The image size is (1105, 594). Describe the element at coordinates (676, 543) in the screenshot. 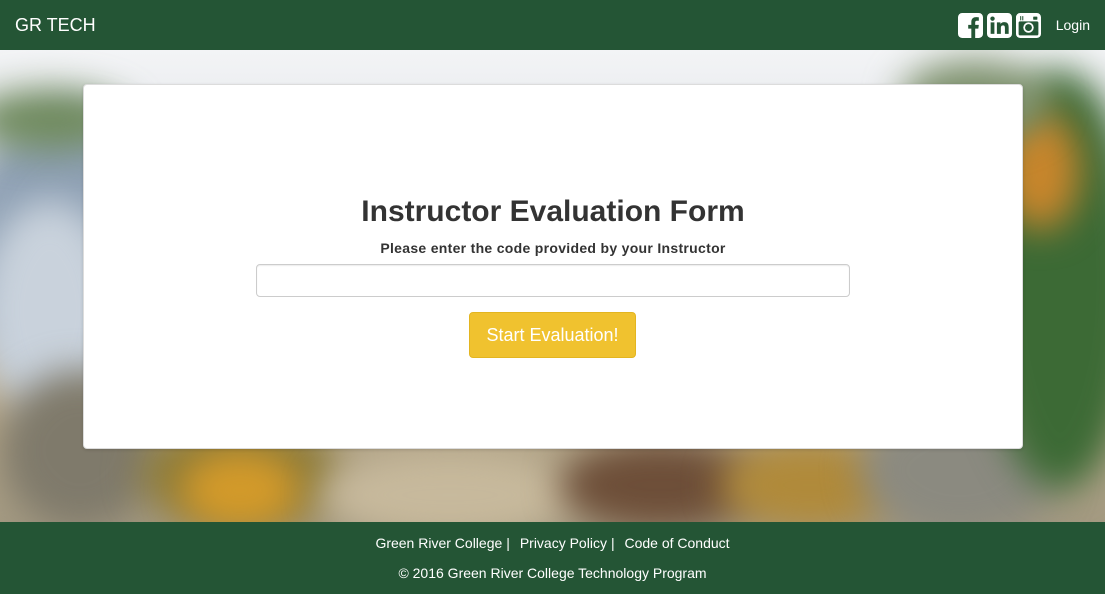

I see `footer-link-code-of-conduct: Code of Conduct` at that location.